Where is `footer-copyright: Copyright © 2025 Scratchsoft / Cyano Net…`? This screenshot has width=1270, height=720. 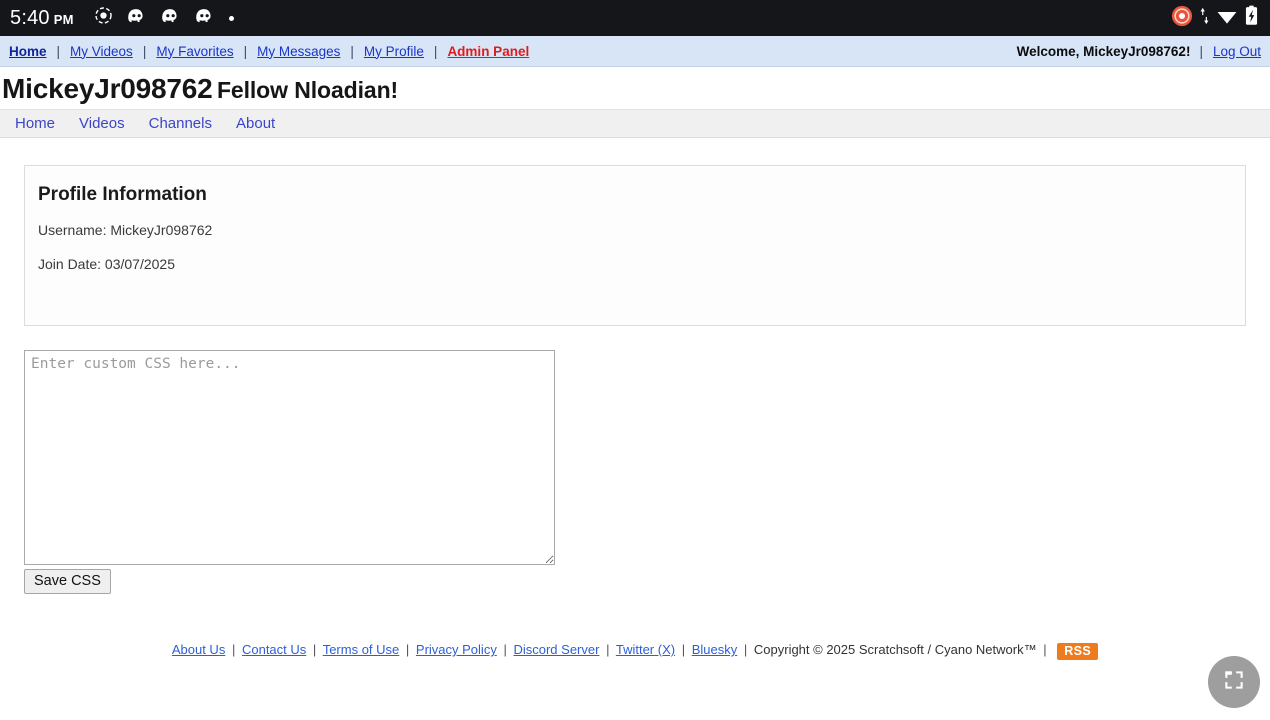 footer-copyright: Copyright © 2025 Scratchsoft / Cyano Net… is located at coordinates (895, 649).